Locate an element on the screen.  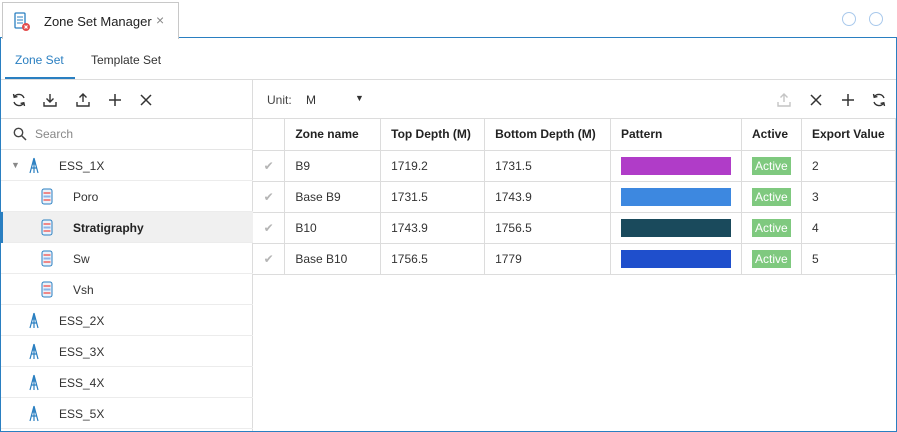
tree-item-ess-2x: ESS_2X is located at coordinates (127, 320).